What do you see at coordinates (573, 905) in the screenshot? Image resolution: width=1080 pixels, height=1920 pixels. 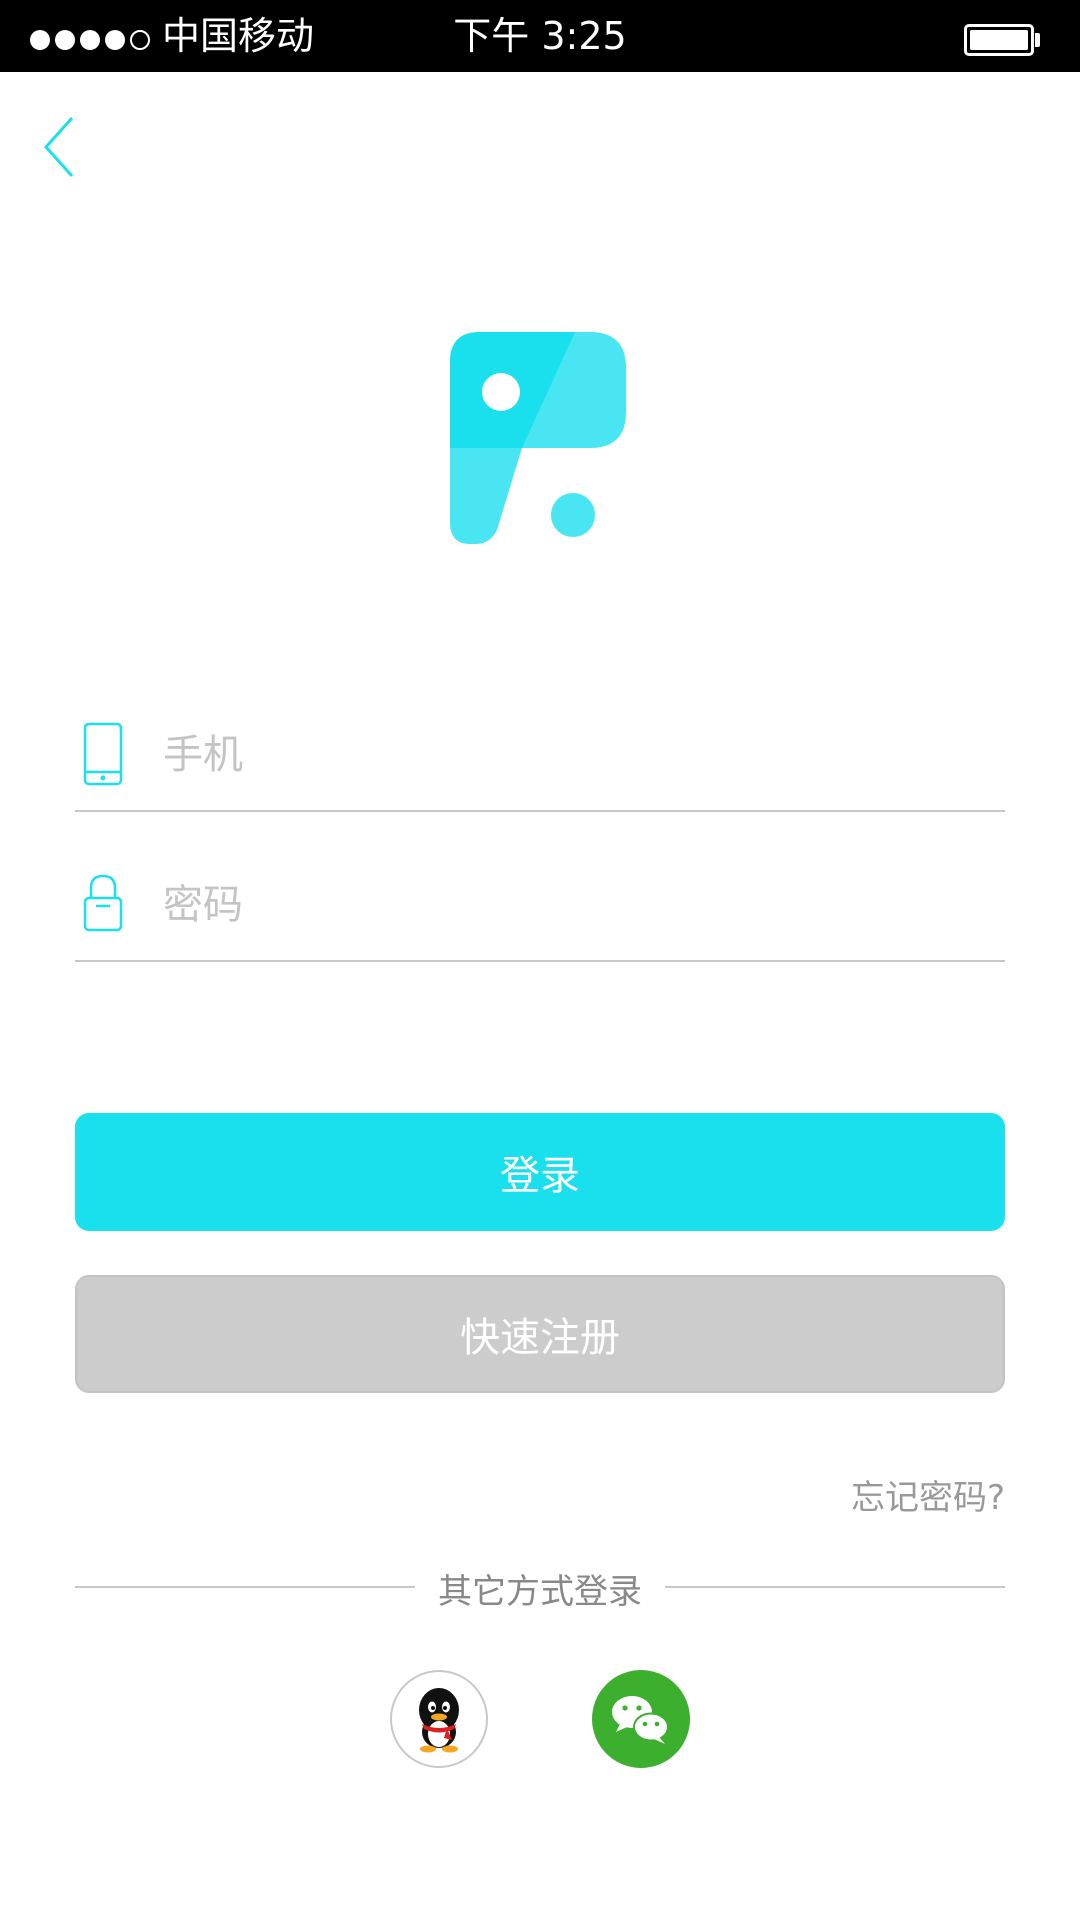 I see `password-input` at bounding box center [573, 905].